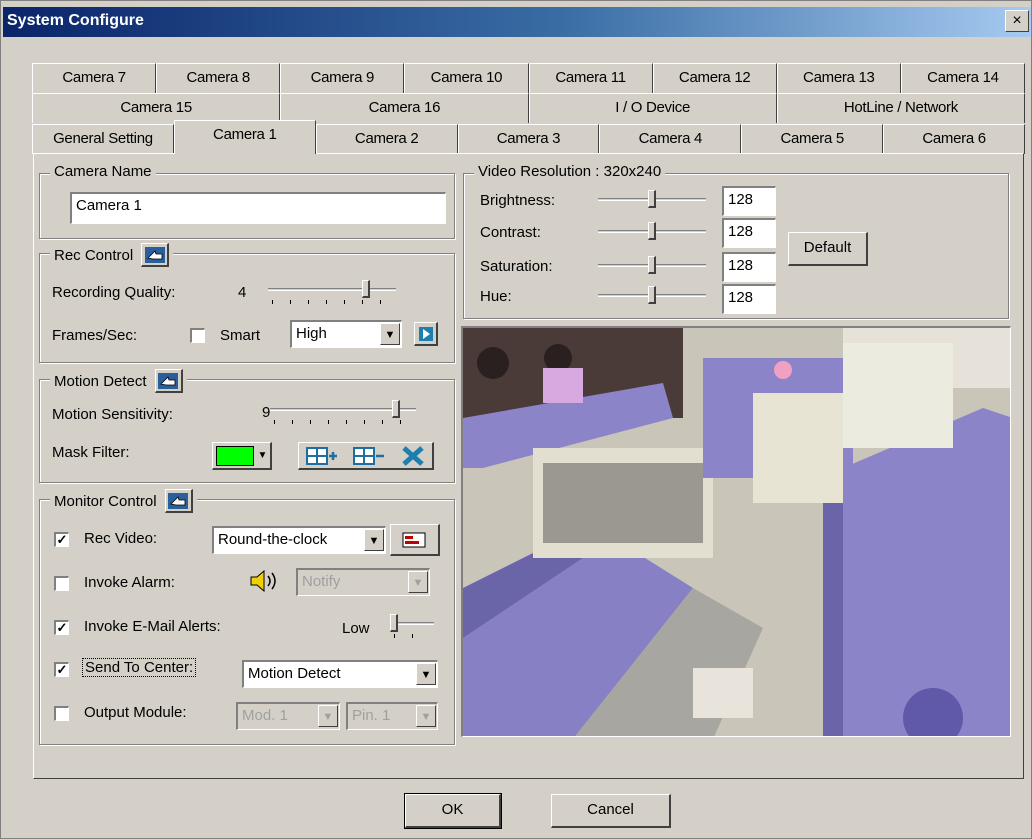  I want to click on brightness-input: 128, so click(749, 201).